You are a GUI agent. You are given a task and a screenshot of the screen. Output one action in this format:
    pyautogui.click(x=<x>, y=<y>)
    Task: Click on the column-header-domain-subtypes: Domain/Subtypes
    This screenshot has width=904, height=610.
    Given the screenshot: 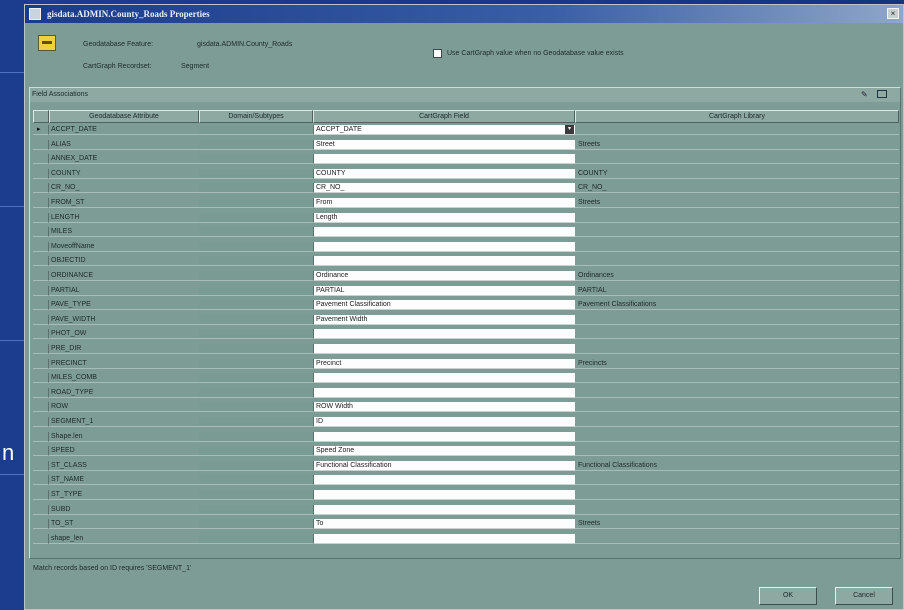 What is the action you would take?
    pyautogui.click(x=256, y=116)
    